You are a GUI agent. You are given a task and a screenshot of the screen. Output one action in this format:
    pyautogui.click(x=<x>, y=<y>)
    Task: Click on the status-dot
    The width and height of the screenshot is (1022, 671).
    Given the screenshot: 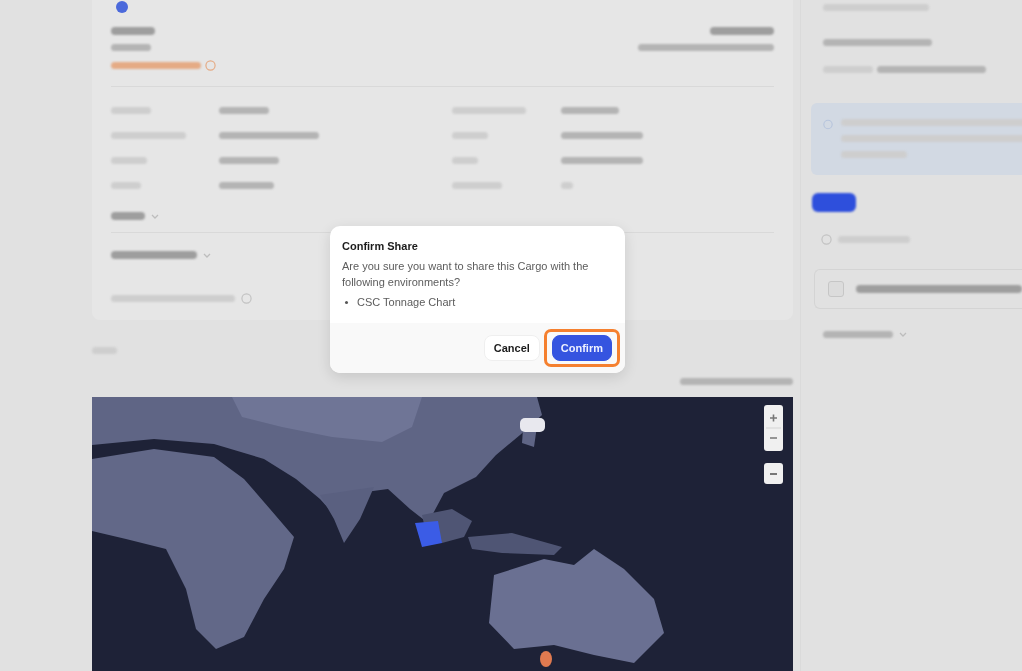 What is the action you would take?
    pyautogui.click(x=122, y=7)
    